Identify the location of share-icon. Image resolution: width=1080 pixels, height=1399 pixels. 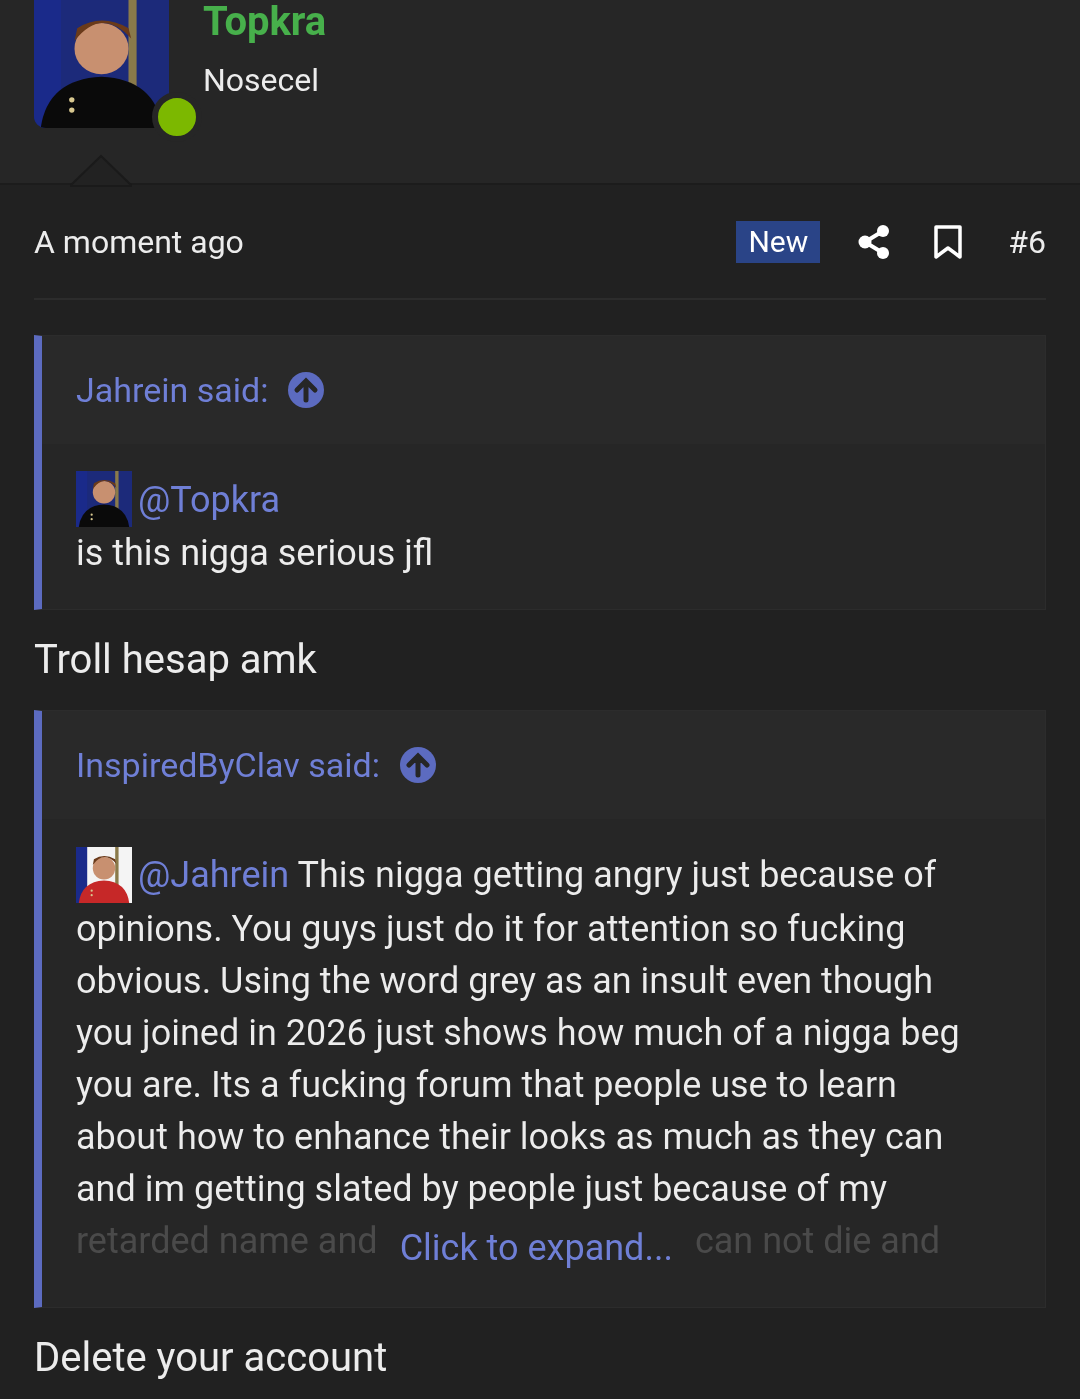
(874, 241).